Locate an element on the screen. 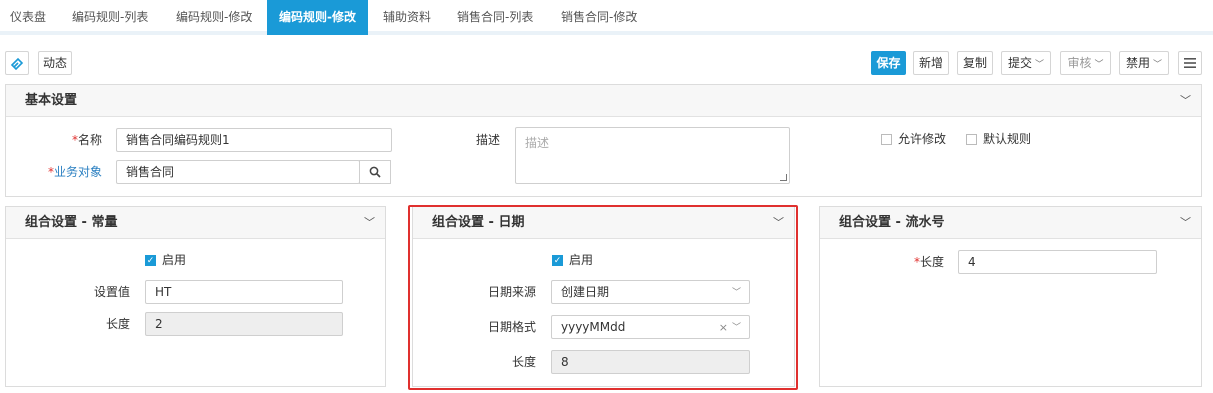 The height and width of the screenshot is (393, 1213). tab-sales-contract-list: 销售合同-列表 is located at coordinates (495, 17).